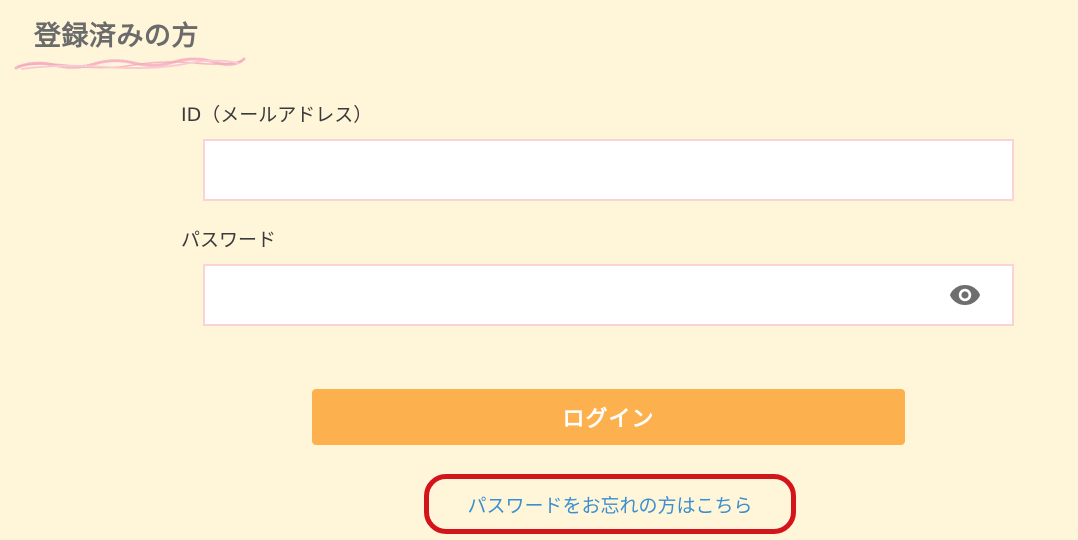 This screenshot has height=540, width=1078. What do you see at coordinates (608, 417) in the screenshot?
I see `login-button: ログイン` at bounding box center [608, 417].